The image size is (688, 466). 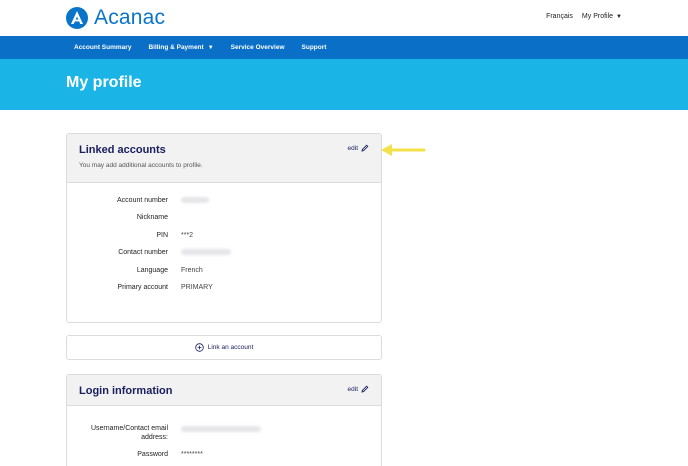 I want to click on link-account-button: Link an account, so click(x=224, y=347).